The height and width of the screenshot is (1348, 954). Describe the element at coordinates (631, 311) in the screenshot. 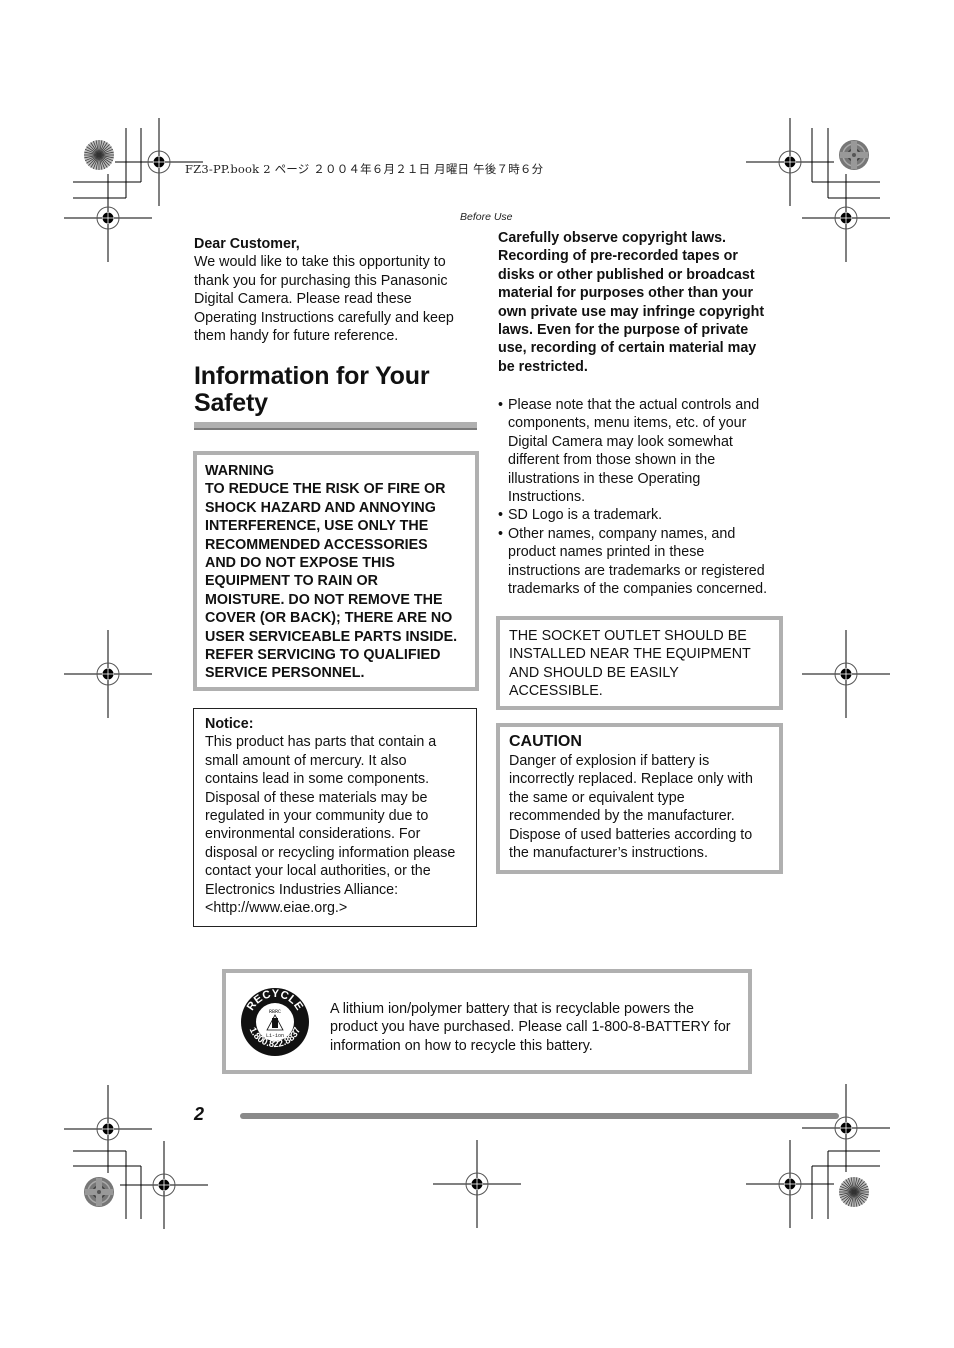

I see `copyright-line: own private use may infringe copyright` at that location.